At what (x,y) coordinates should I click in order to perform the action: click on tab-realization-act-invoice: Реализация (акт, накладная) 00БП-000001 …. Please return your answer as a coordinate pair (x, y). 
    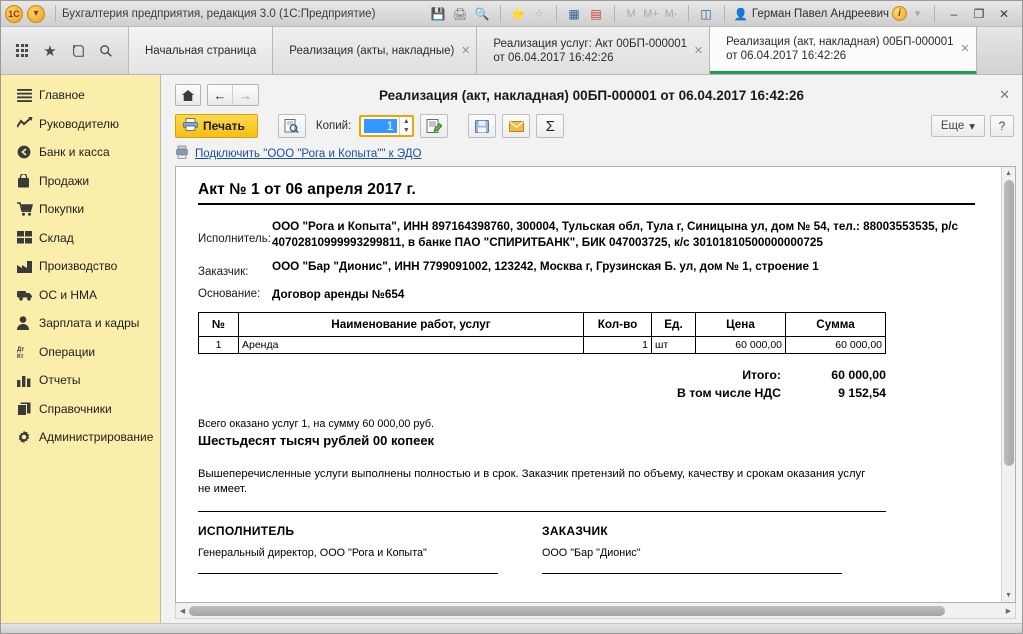
    Looking at the image, I should click on (843, 50).